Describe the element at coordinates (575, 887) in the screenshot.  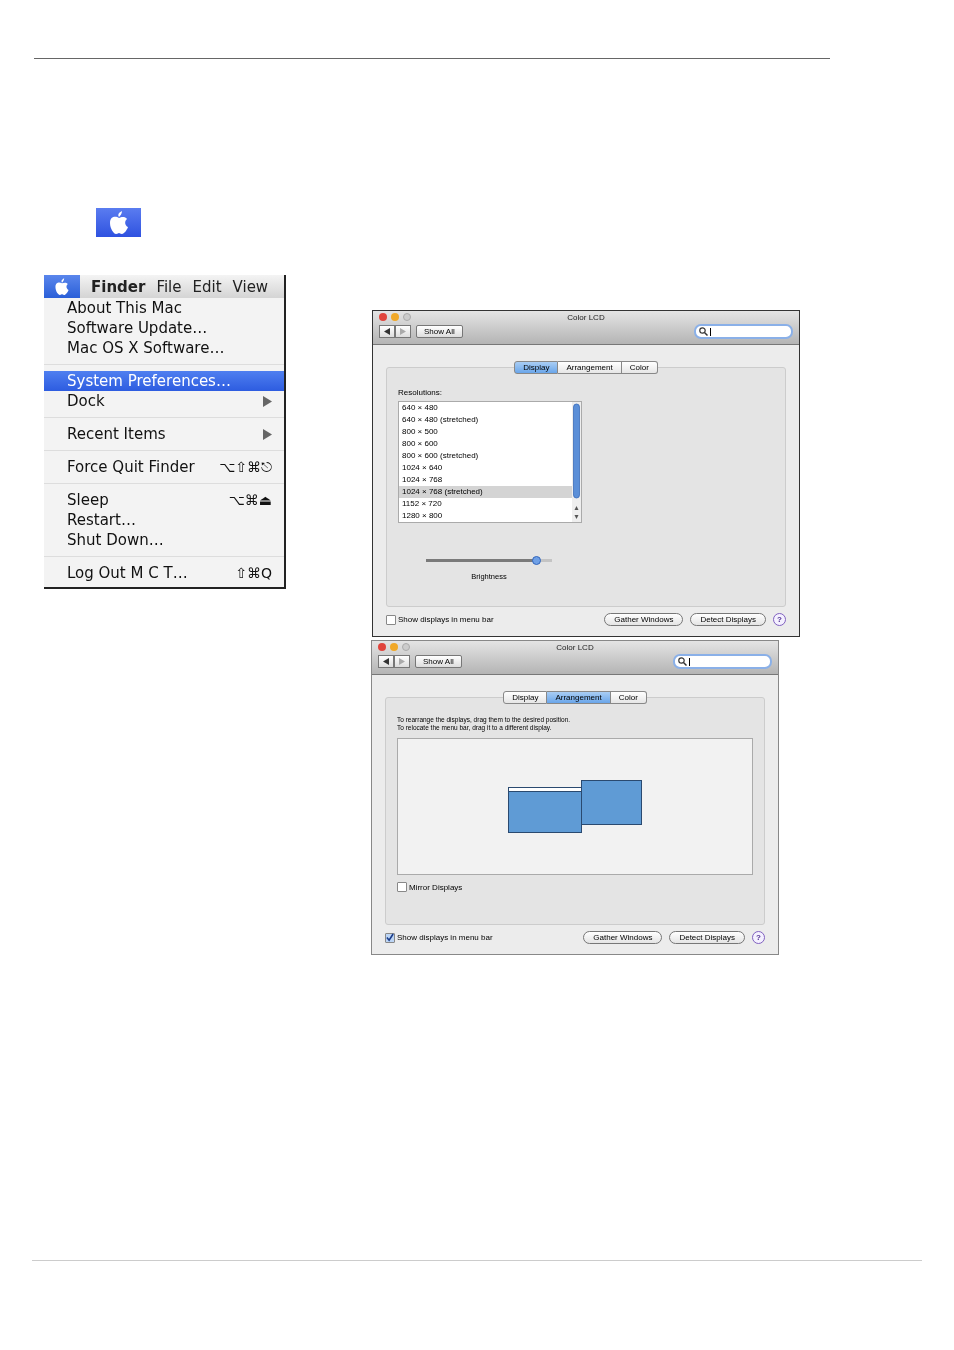
I see `mirror-displays-checkbox: Mirror Displays` at that location.